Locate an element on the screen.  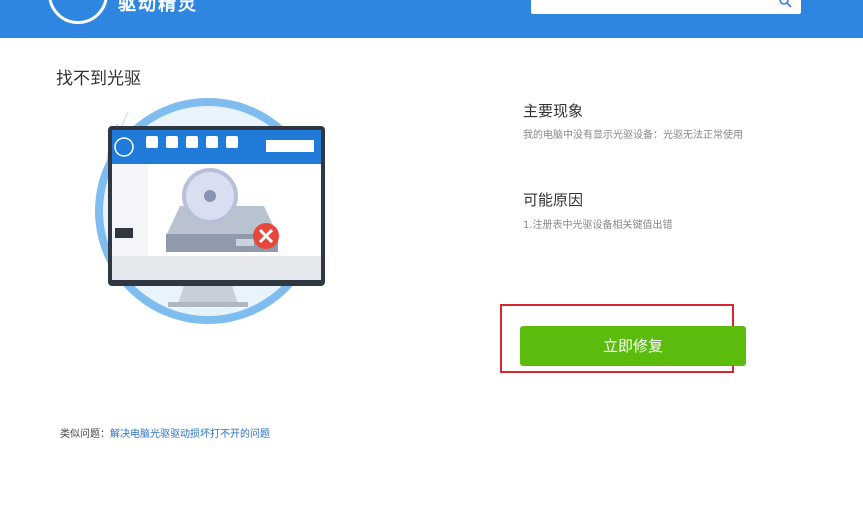
cause-description: 1.注册表中光驱设备相关键值出错 is located at coordinates (598, 225).